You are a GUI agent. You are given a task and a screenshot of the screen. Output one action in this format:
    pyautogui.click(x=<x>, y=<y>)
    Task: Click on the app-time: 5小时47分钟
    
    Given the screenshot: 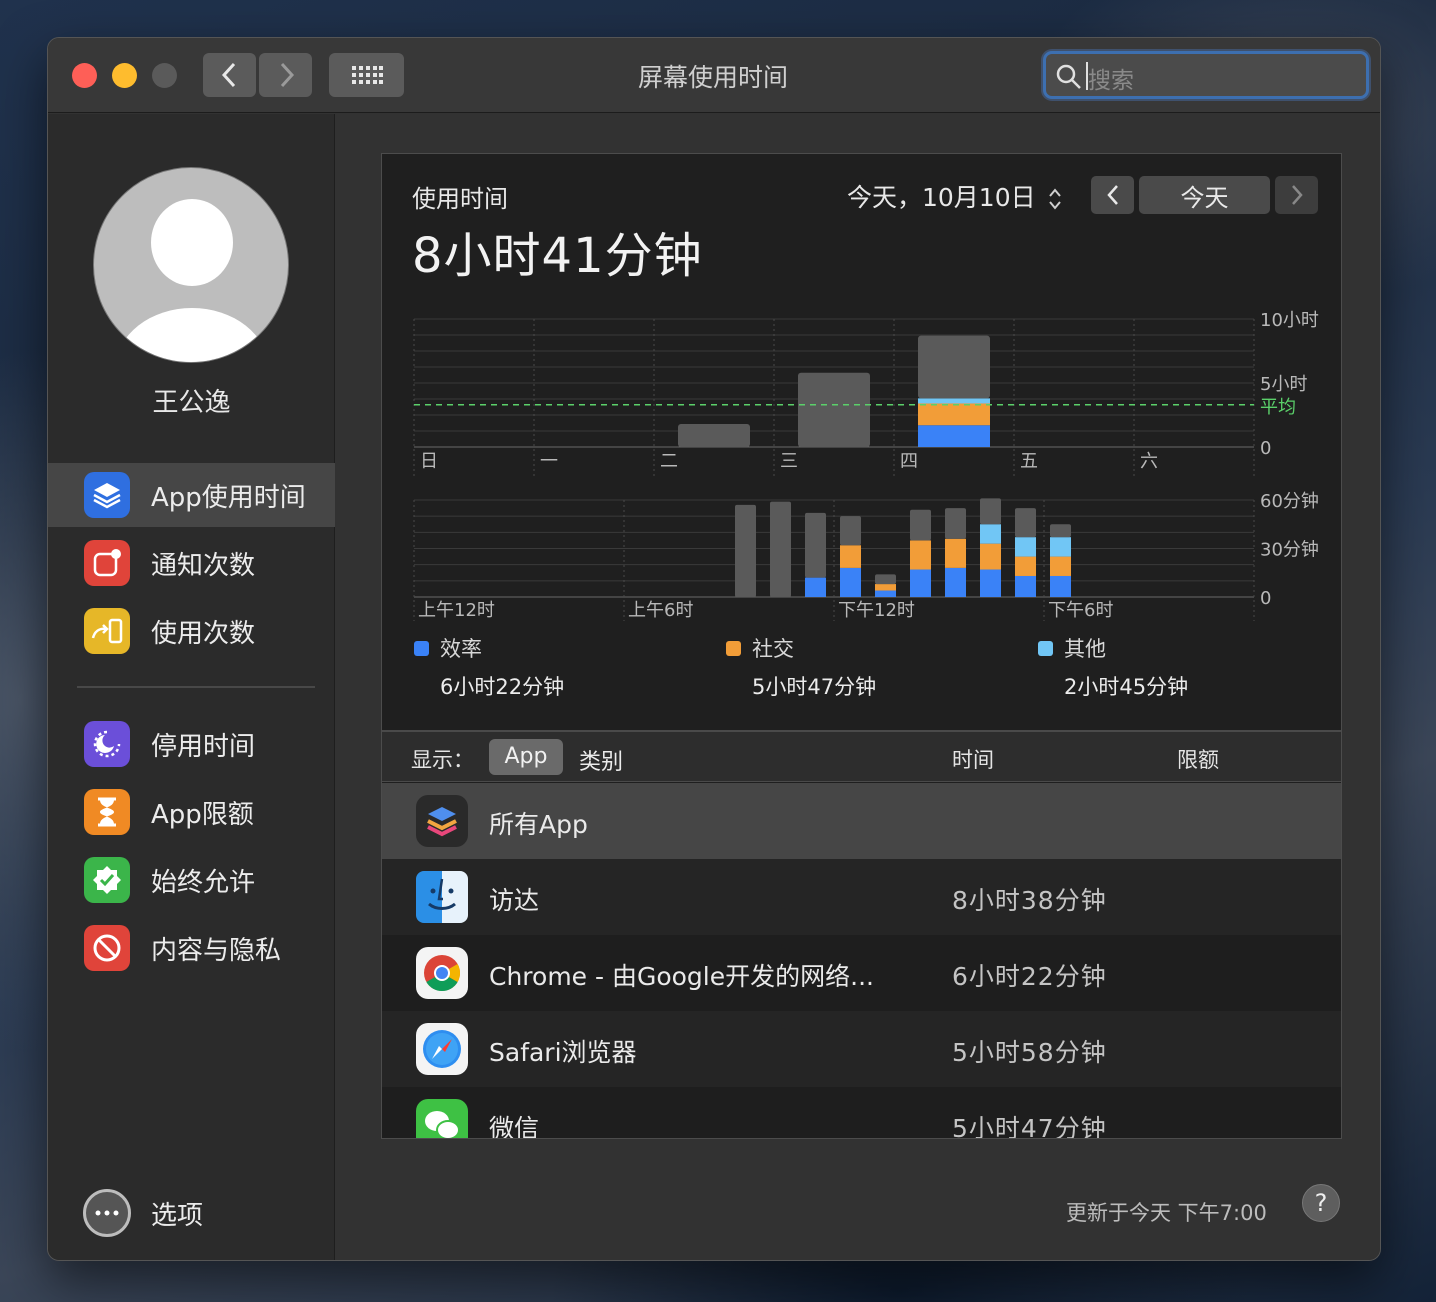 What is the action you would take?
    pyautogui.click(x=1029, y=1126)
    